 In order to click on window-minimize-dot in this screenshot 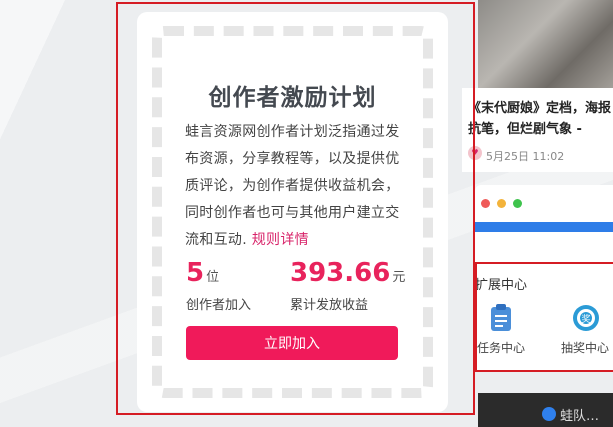, I will do `click(501, 203)`.